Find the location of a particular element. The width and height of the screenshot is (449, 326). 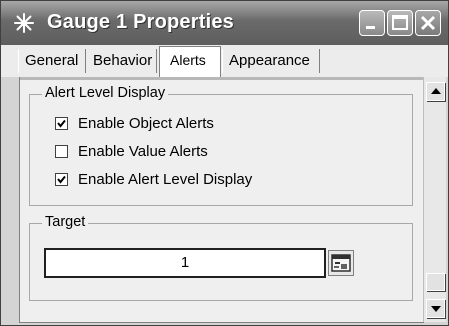

close-icon is located at coordinates (428, 23).